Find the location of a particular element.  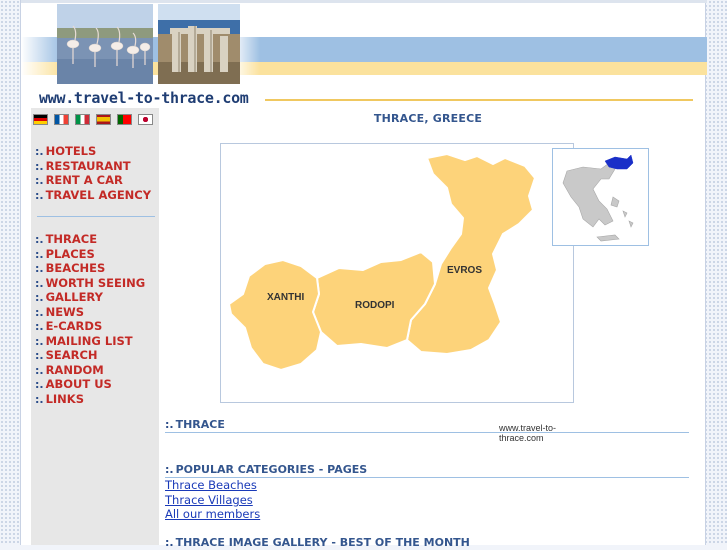

link-thrace-villages: Thrace Villages is located at coordinates (209, 500).